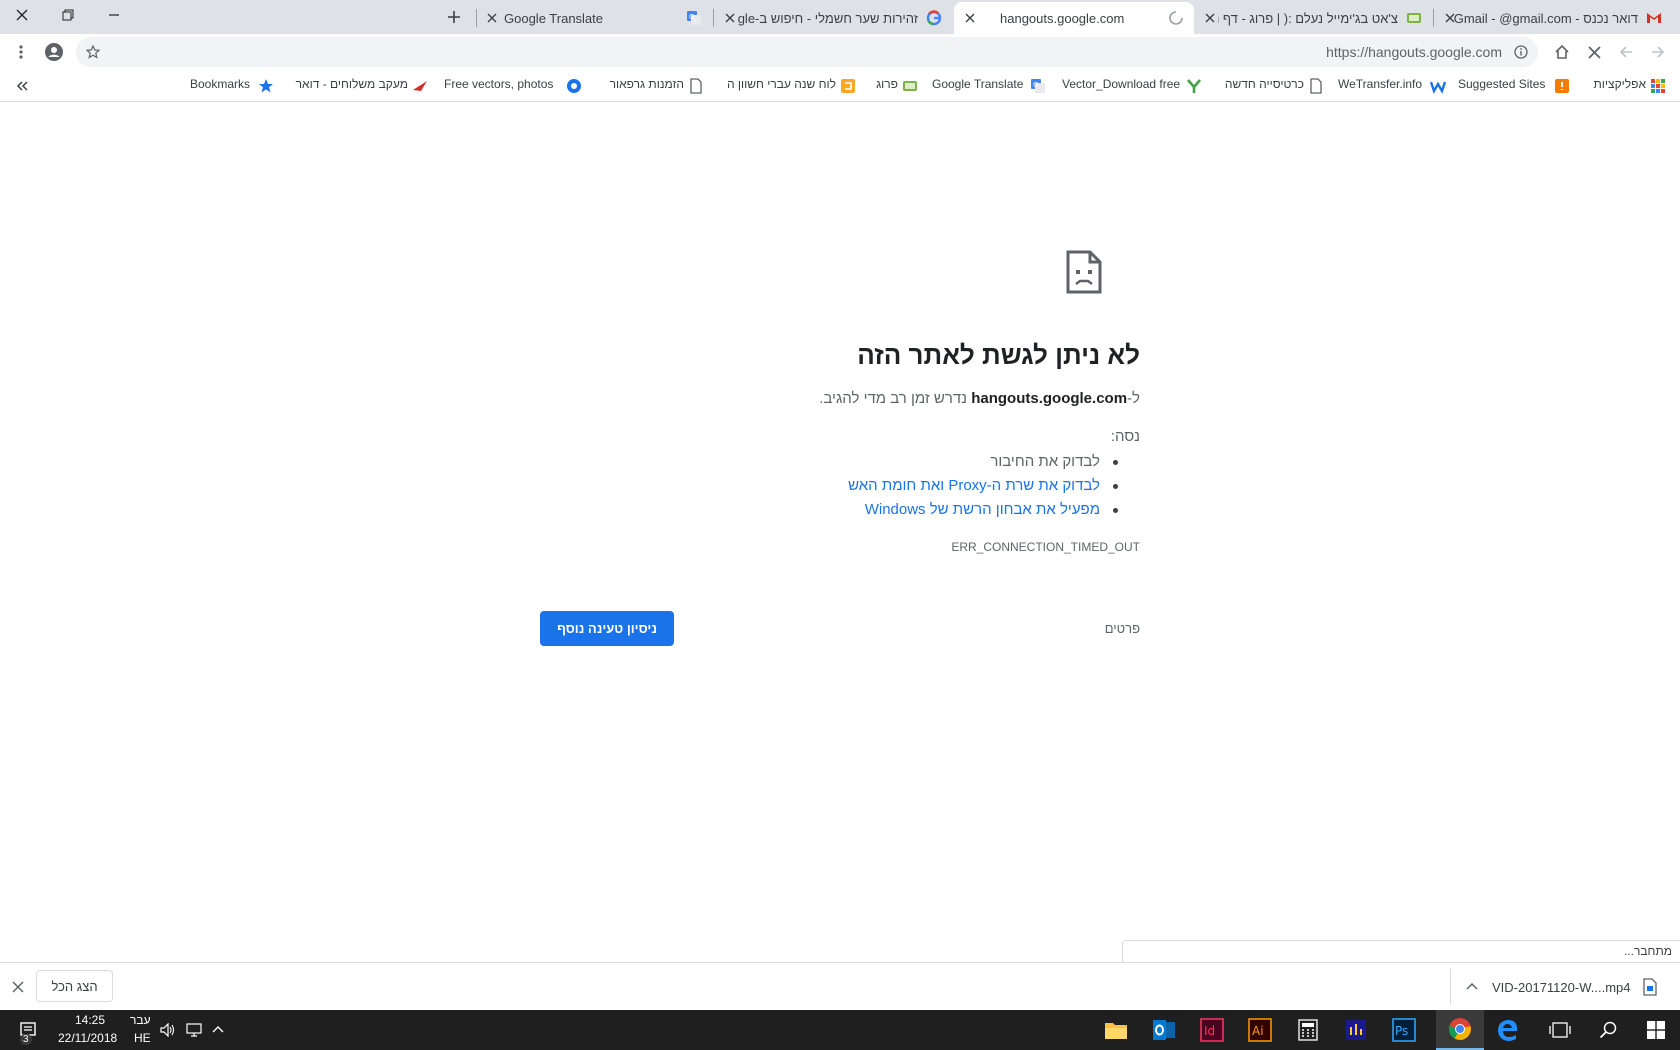  I want to click on indesign-icon: Id, so click(1212, 1030).